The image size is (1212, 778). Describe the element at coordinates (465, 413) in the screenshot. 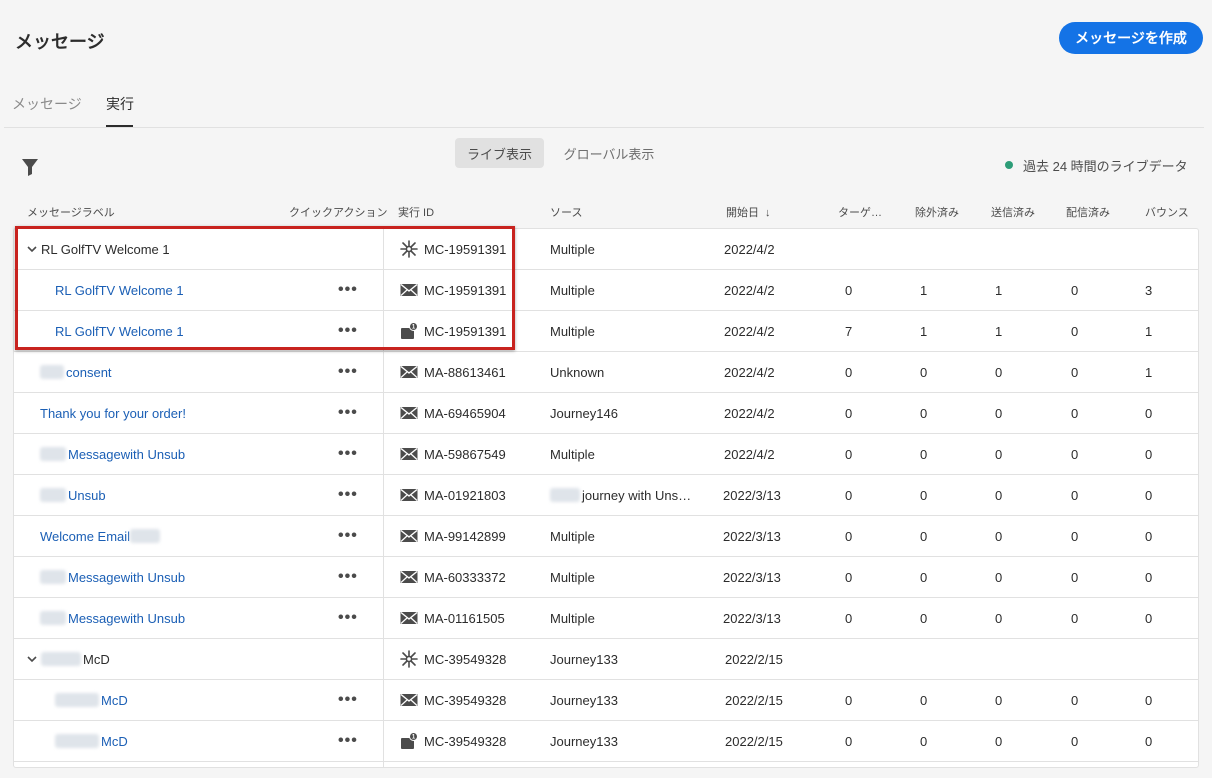

I see `run-id-text: MA-69465904` at that location.